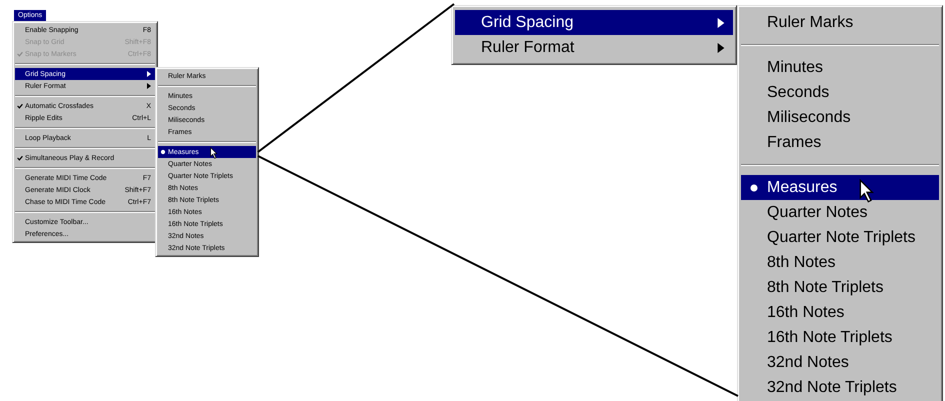  What do you see at coordinates (840, 337) in the screenshot?
I see `menu-item: 16th Note Triplets` at bounding box center [840, 337].